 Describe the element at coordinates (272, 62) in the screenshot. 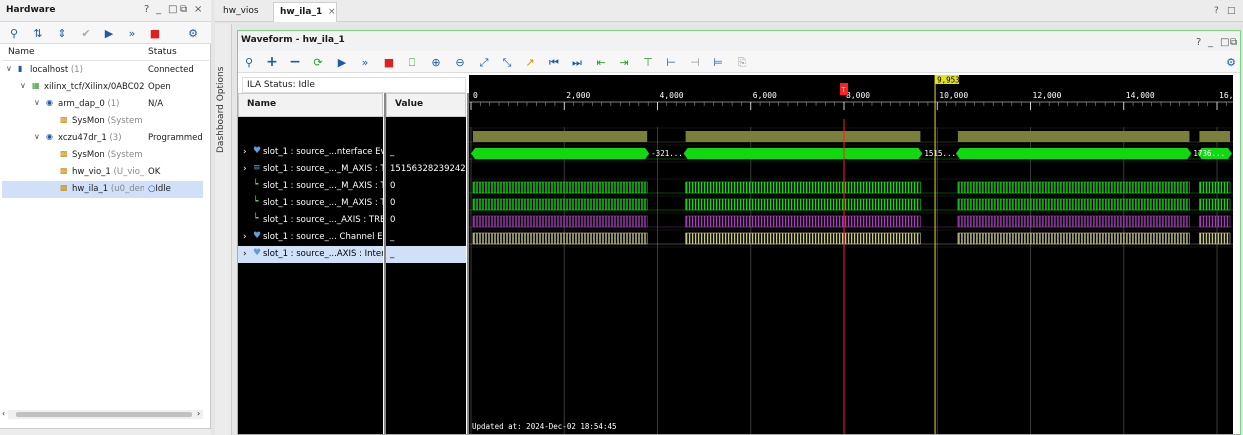

I see `add-icon: +` at that location.